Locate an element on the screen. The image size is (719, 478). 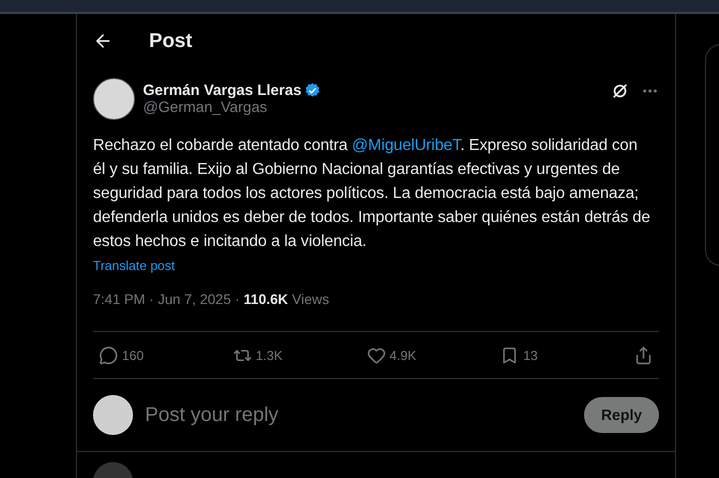
repost-action: 1.3K is located at coordinates (287, 355).